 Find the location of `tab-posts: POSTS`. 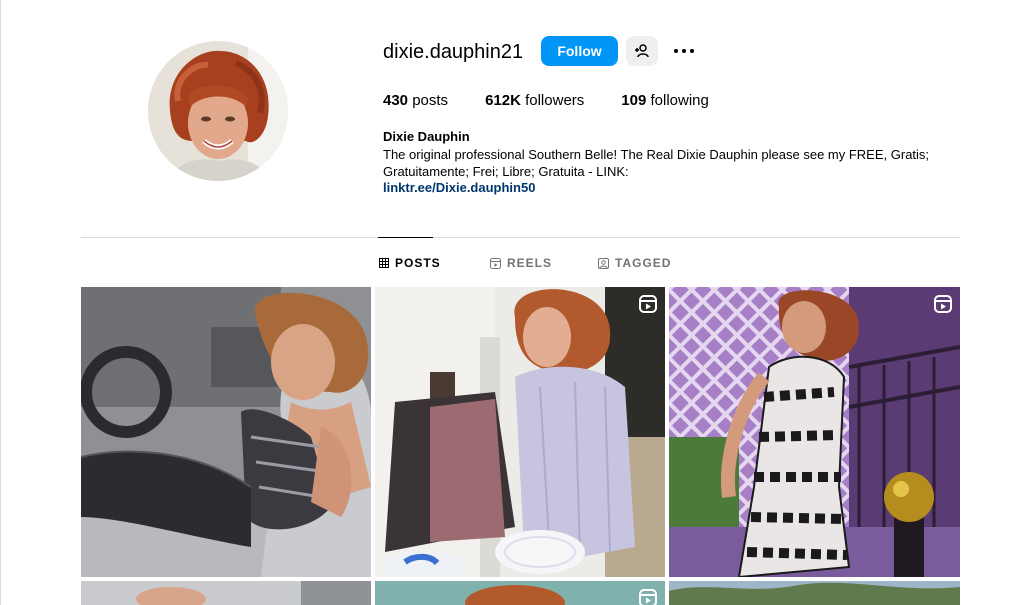

tab-posts: POSTS is located at coordinates (410, 263).